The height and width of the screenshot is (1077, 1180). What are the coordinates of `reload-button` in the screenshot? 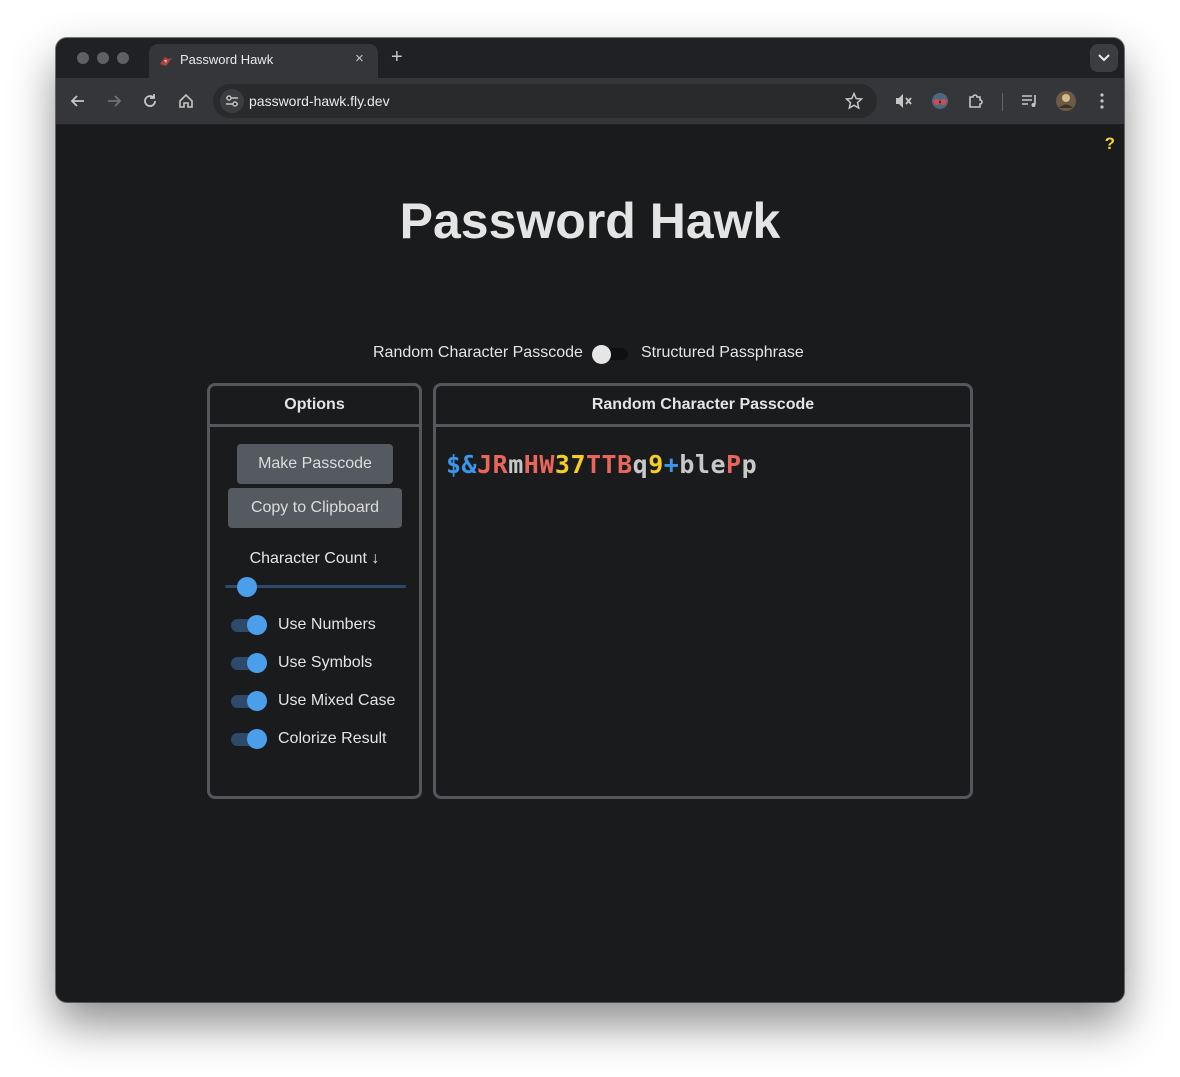 It's located at (150, 101).